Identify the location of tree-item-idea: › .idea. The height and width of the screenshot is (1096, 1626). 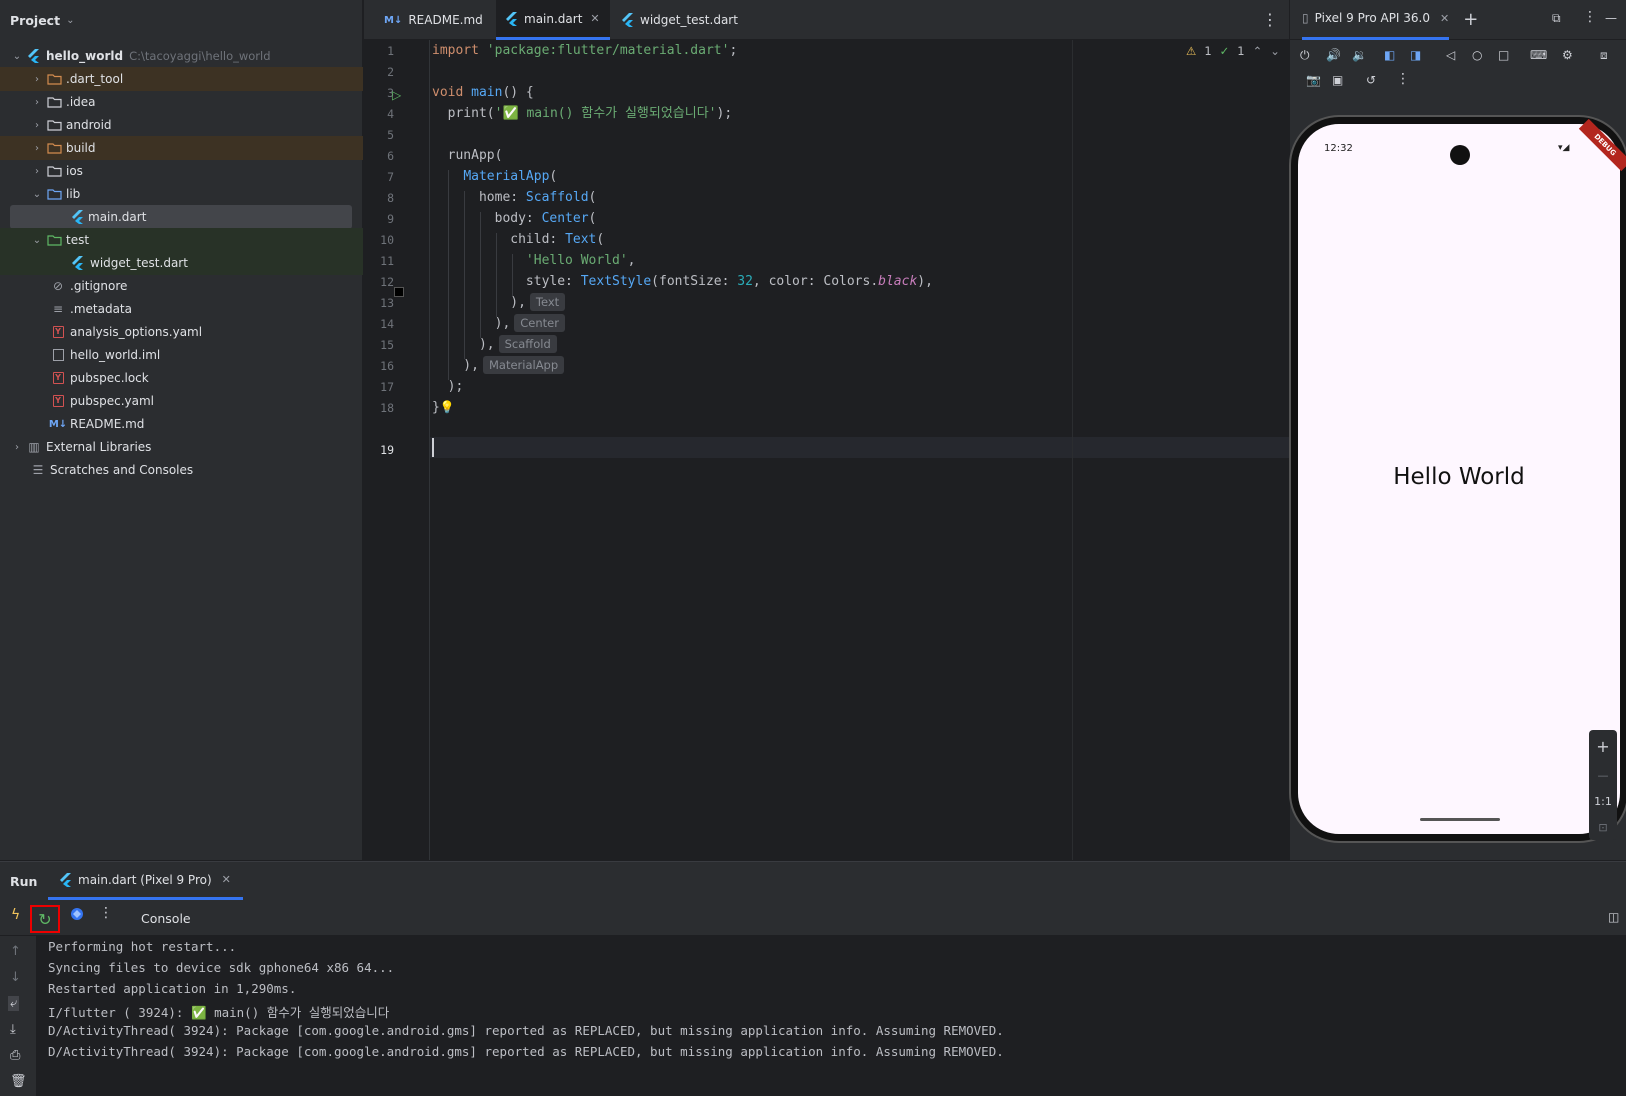
(181, 102).